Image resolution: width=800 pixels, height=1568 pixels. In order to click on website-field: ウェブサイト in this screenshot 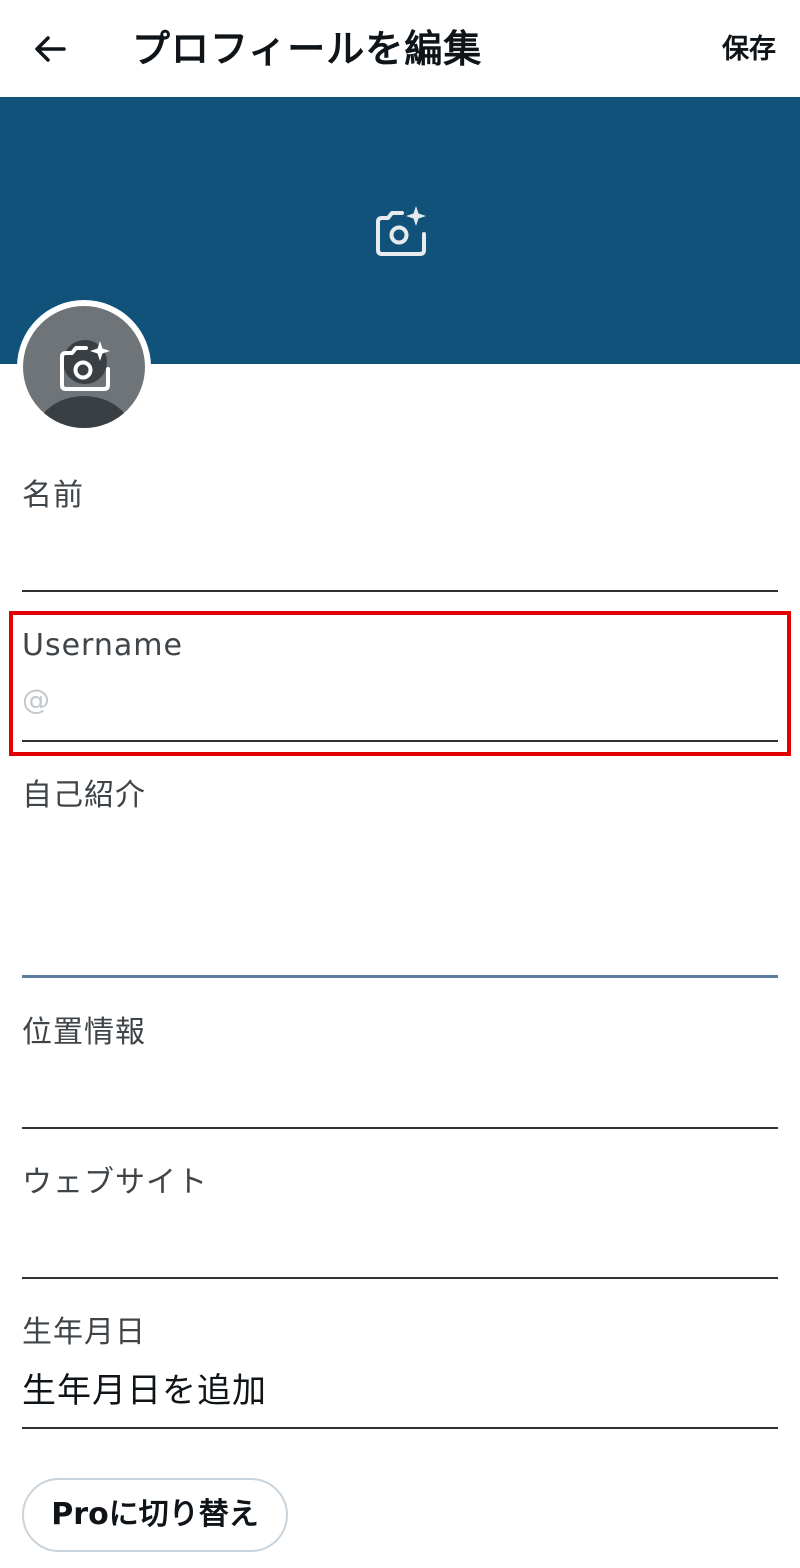, I will do `click(400, 1223)`.